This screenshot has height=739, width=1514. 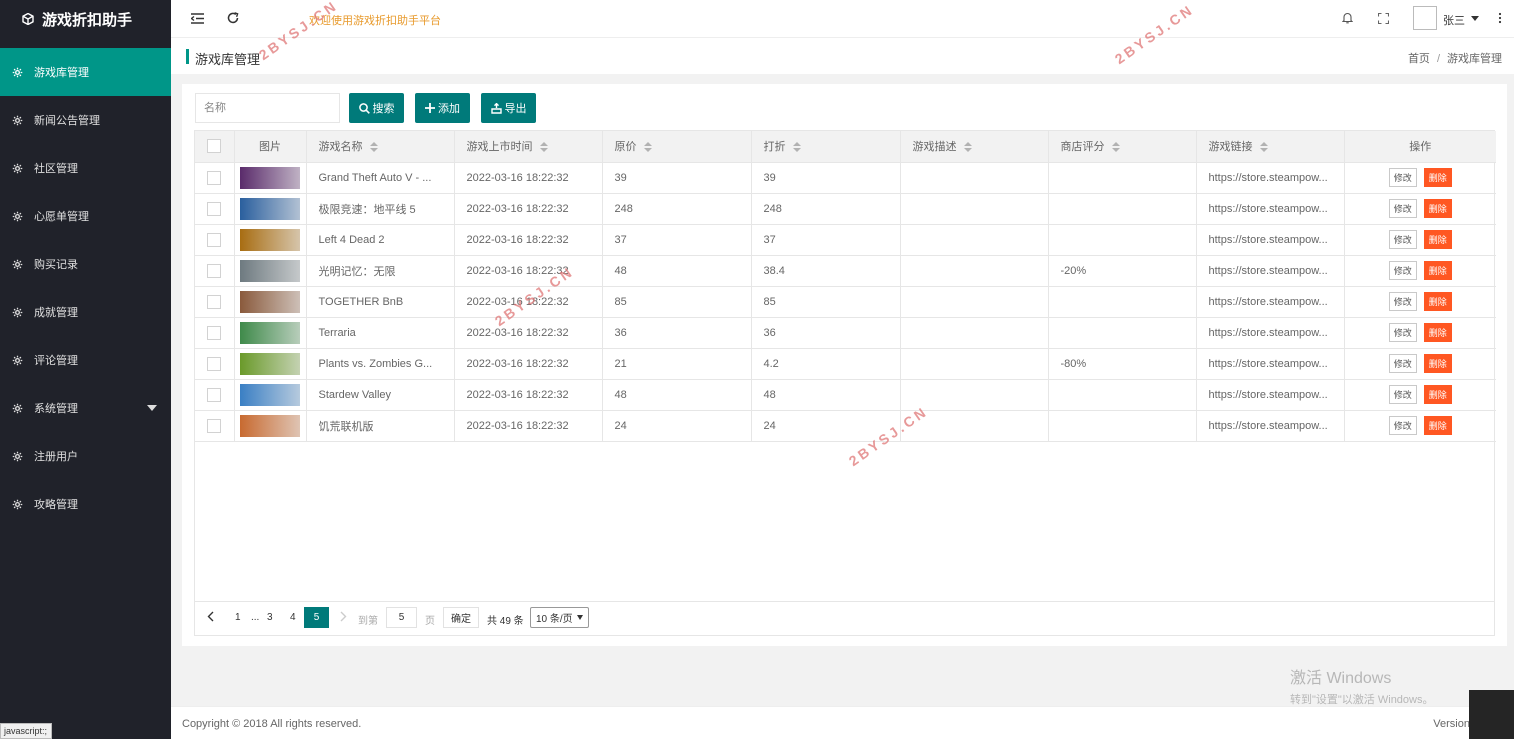 I want to click on sidebar-item: 攻略管理, so click(x=85, y=504).